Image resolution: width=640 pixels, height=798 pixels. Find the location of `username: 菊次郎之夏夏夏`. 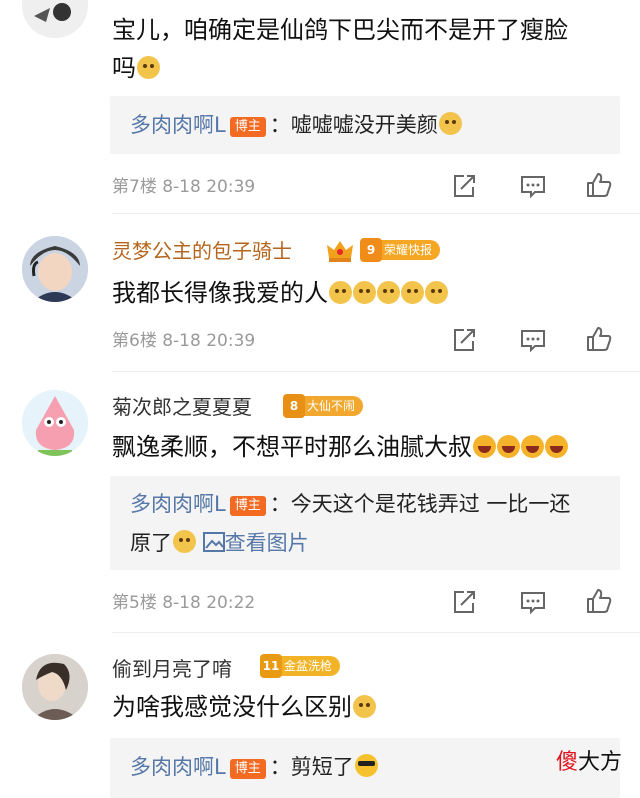

username: 菊次郎之夏夏夏 is located at coordinates (182, 407).